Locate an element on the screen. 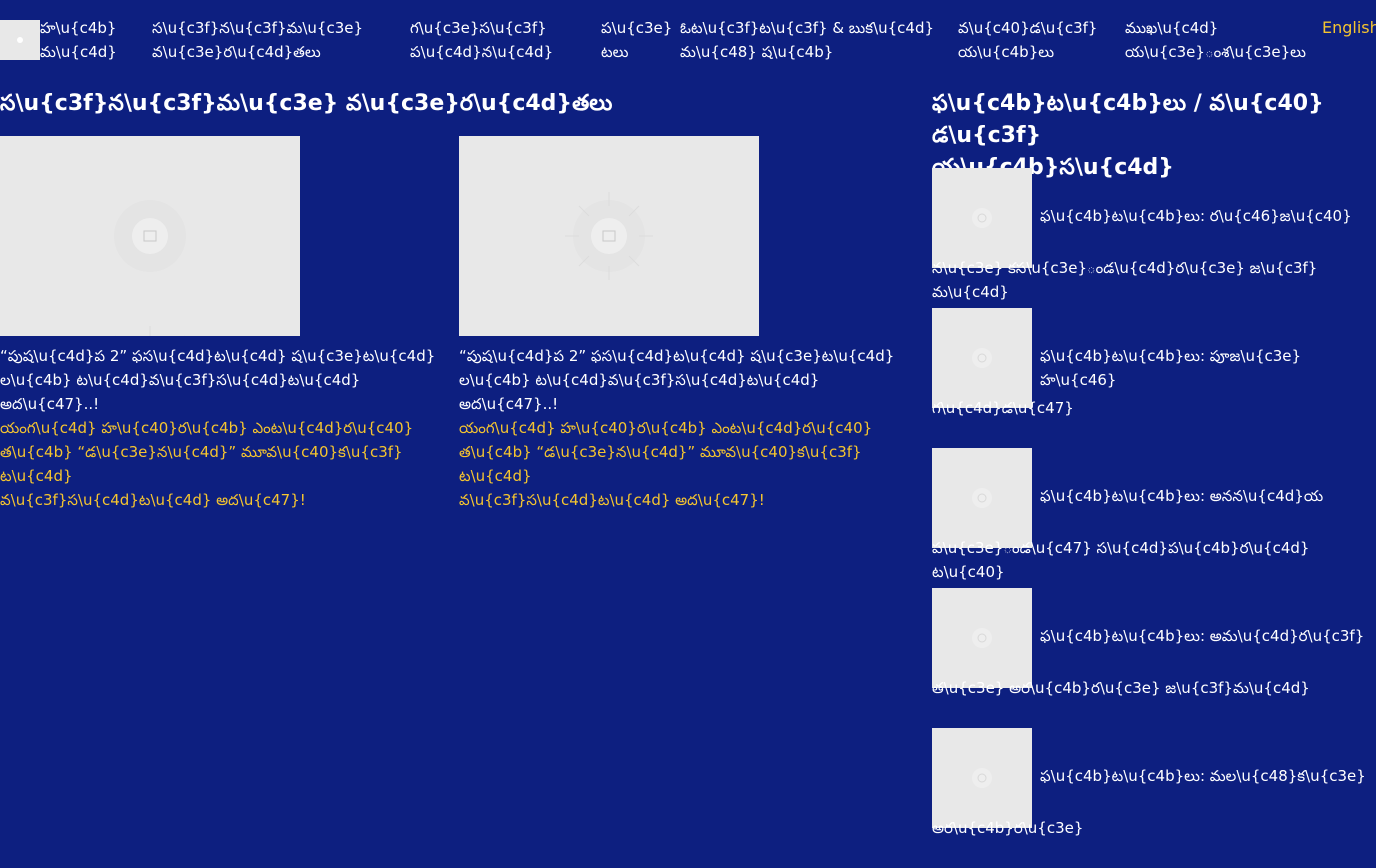 This screenshot has width=1376, height=868. logo-mark-icon is located at coordinates (20, 40).